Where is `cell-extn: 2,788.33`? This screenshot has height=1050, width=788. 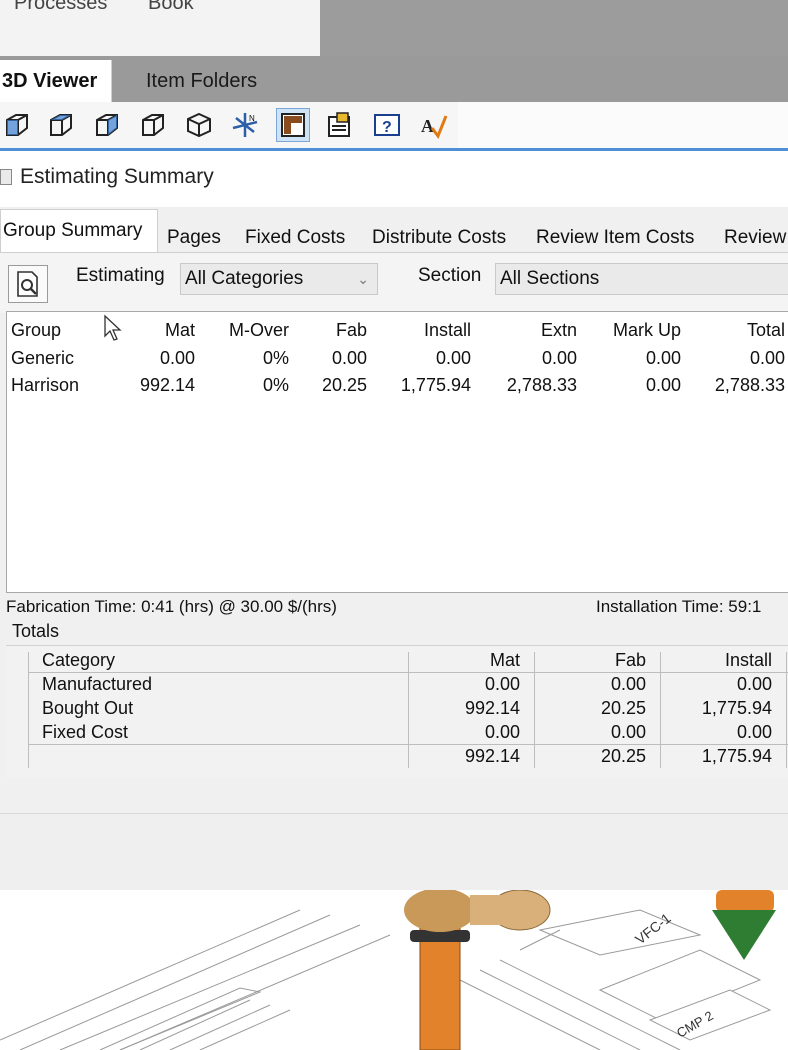 cell-extn: 2,788.33 is located at coordinates (541, 385).